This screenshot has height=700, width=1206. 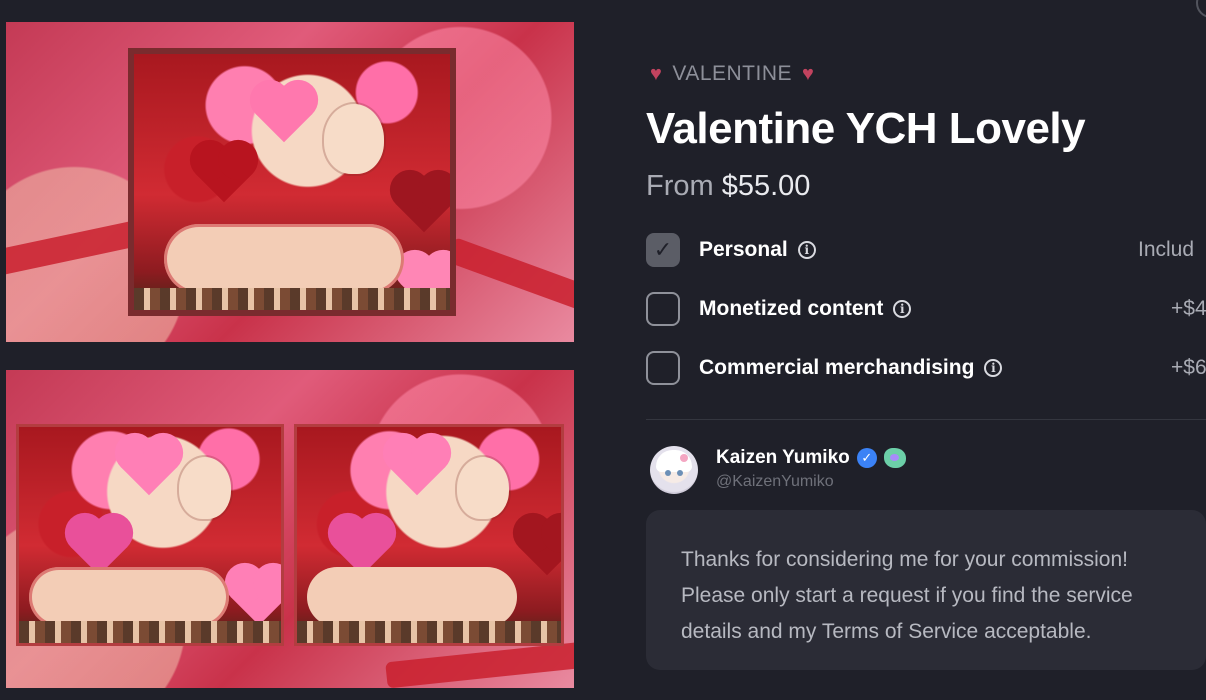 I want to click on author-handle: @KaizenYumiko, so click(x=775, y=481).